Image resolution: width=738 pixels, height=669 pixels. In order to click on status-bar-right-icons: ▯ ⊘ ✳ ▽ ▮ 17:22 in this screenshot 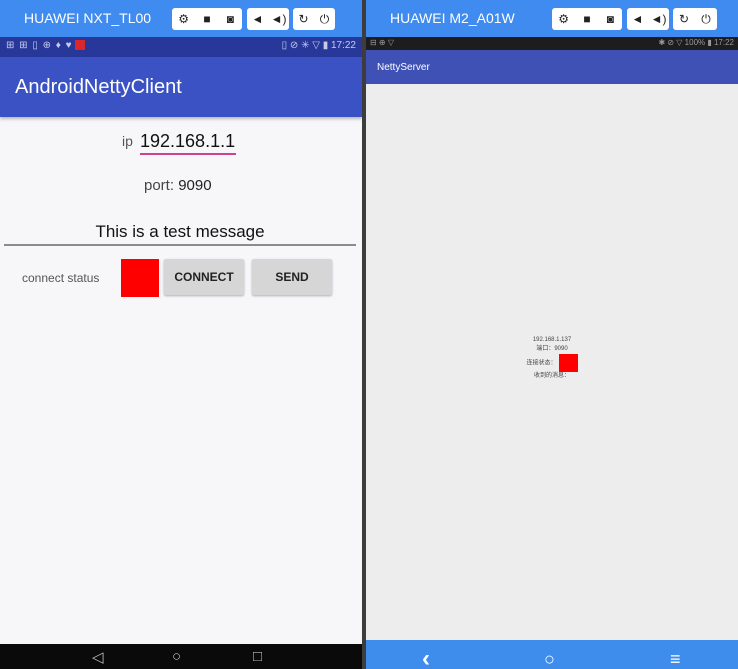, I will do `click(318, 45)`.